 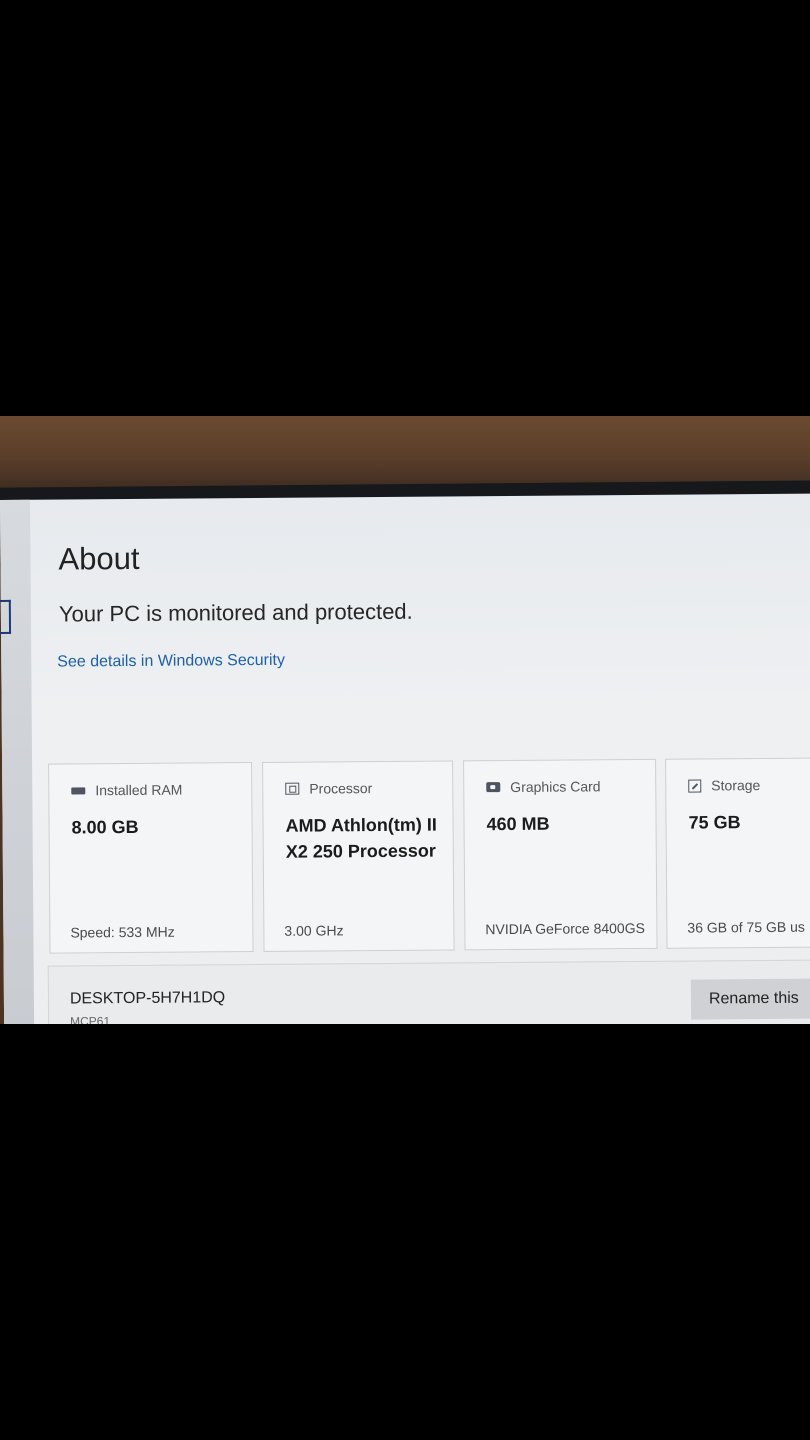 I want to click on spec-card-header: Installed RAM, so click(x=126, y=790).